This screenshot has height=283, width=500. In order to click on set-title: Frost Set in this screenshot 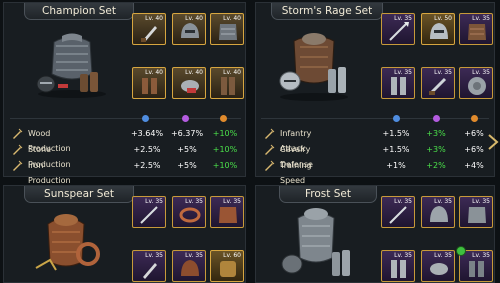, I will do `click(328, 194)`.